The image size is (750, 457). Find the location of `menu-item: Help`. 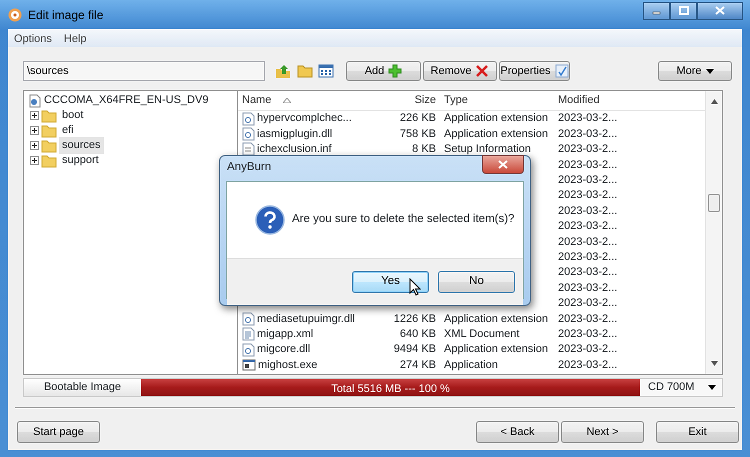

menu-item: Help is located at coordinates (75, 38).